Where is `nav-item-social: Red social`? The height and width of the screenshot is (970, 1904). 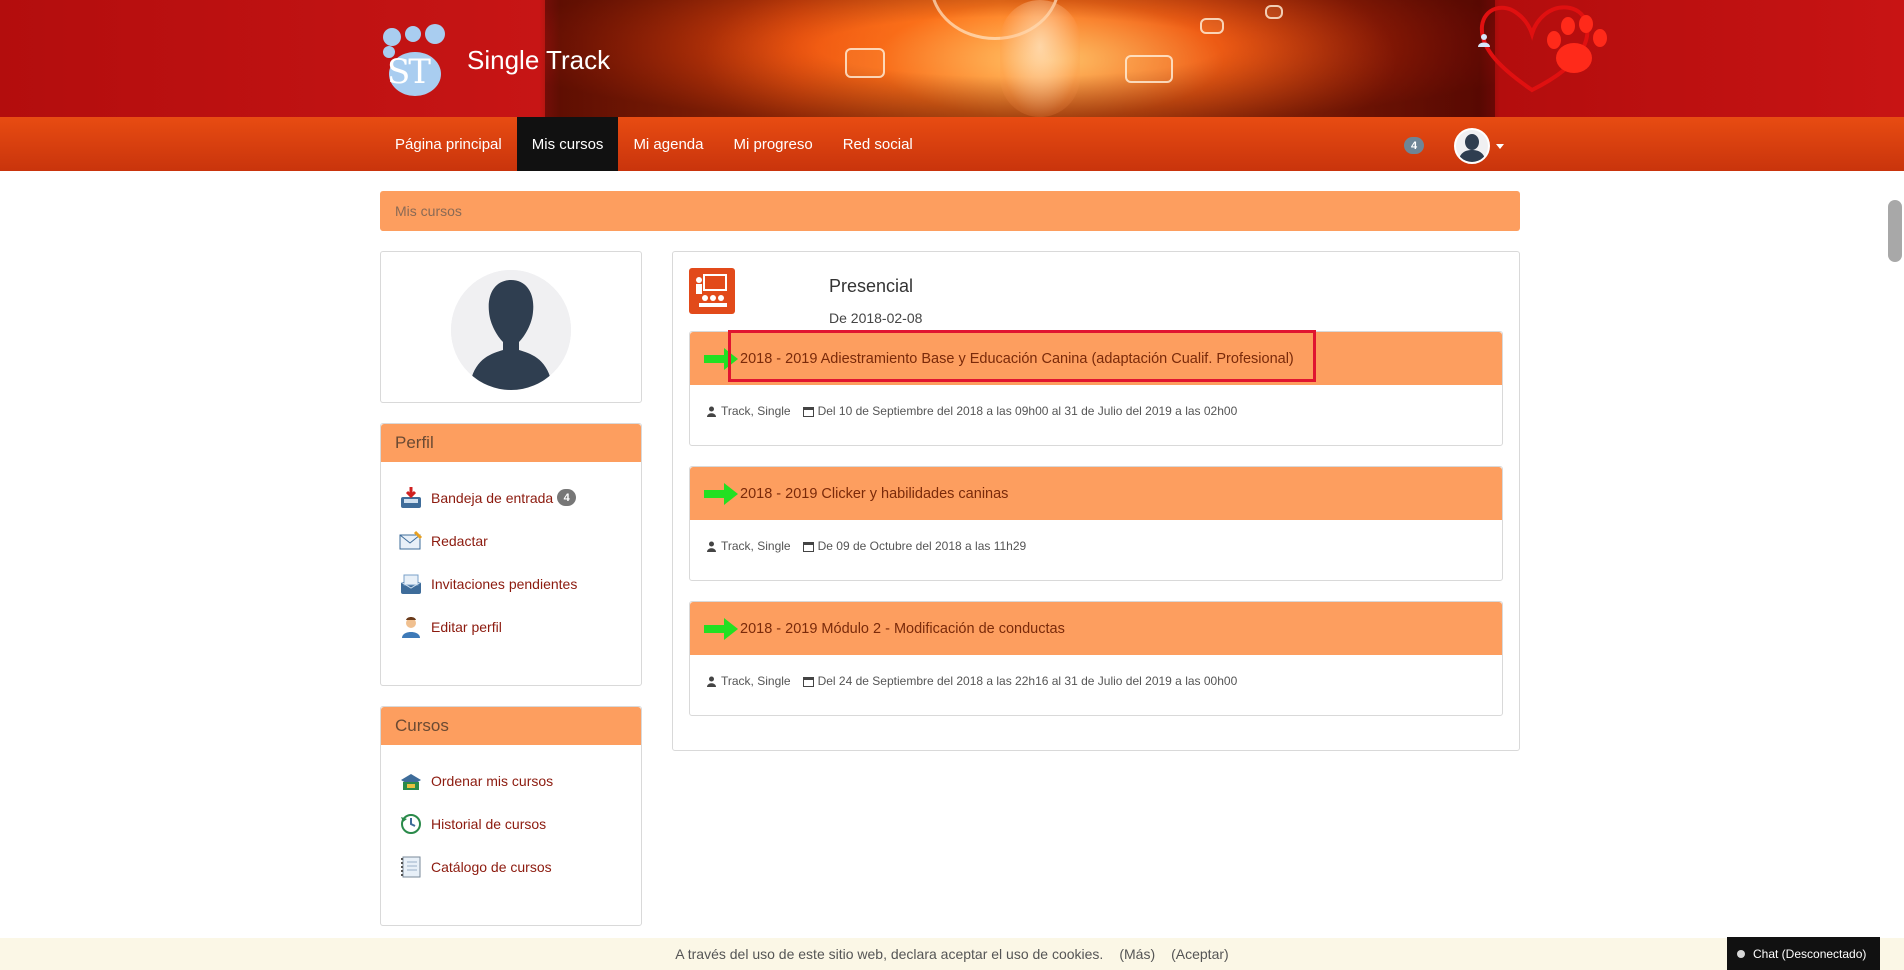
nav-item-social: Red social is located at coordinates (878, 144).